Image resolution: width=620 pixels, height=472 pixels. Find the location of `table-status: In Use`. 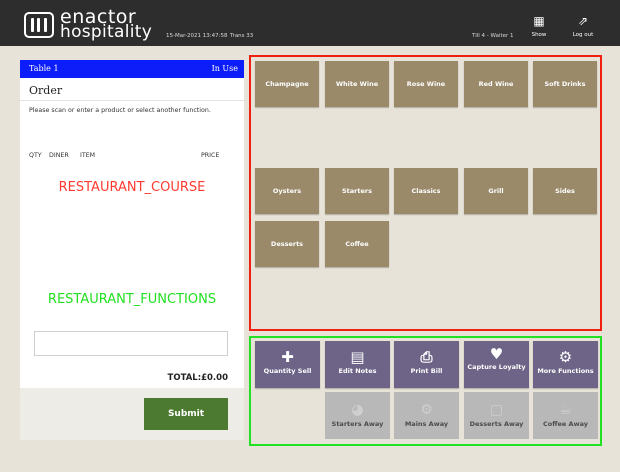

table-status: In Use is located at coordinates (224, 68).